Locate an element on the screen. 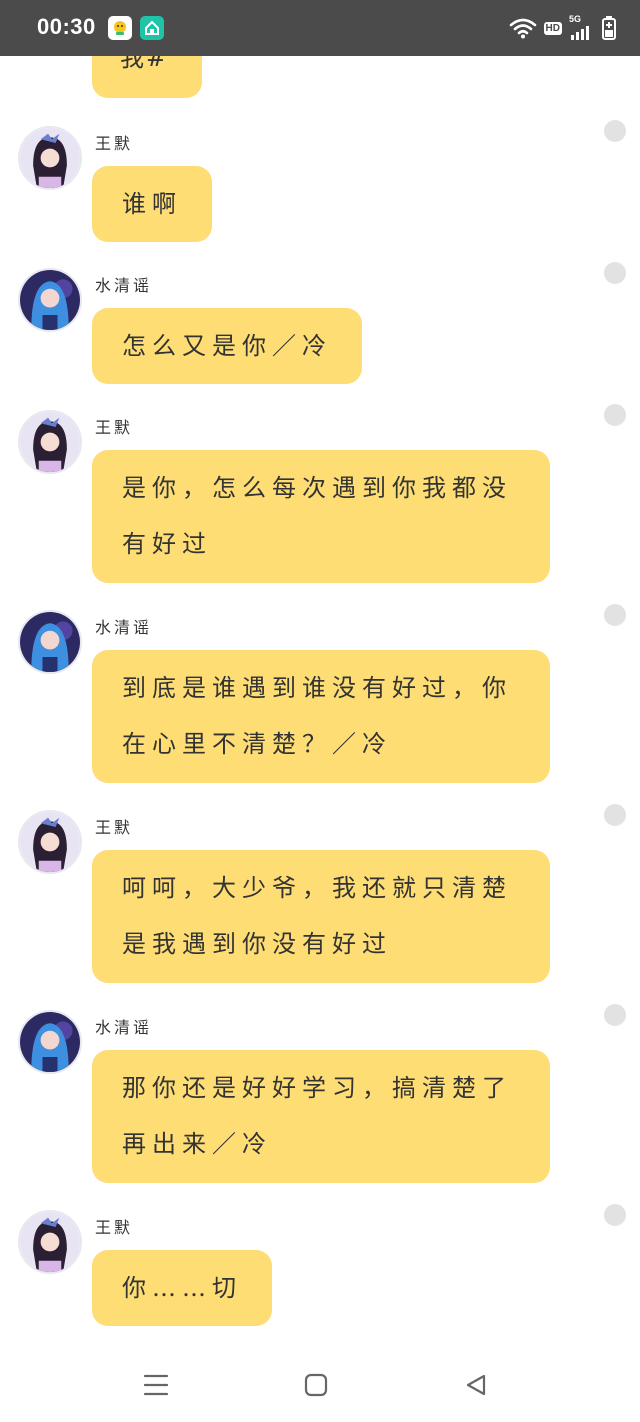  system-icons: HD 5G is located at coordinates (562, 28).